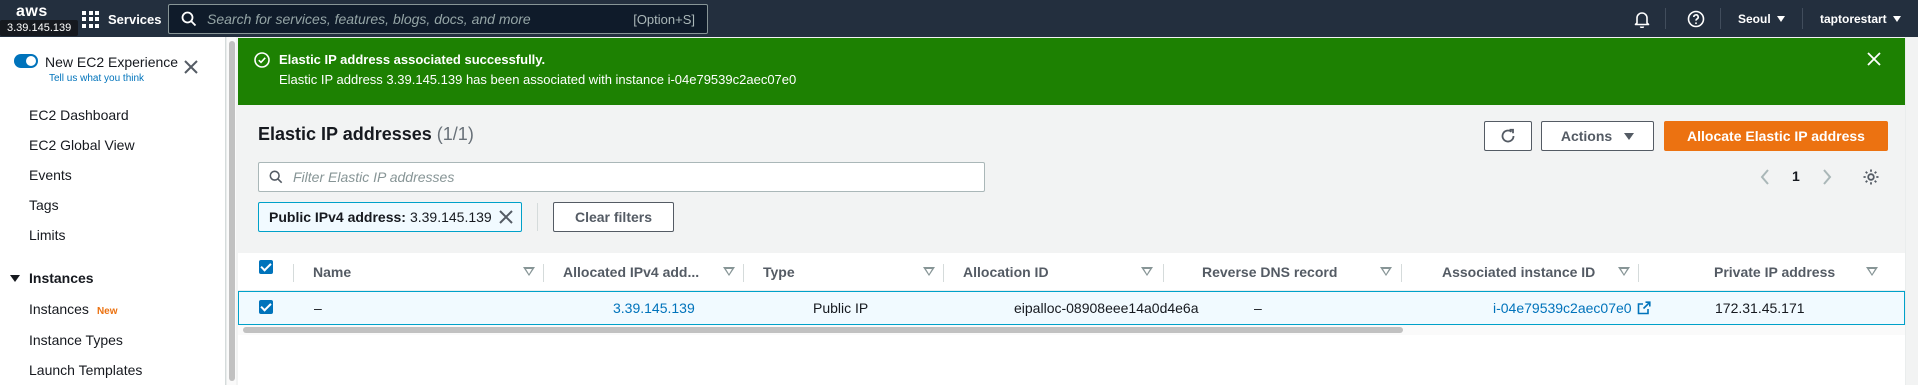  Describe the element at coordinates (82, 145) in the screenshot. I see `sidebar-item-ec2-global-view: EC2 Global View` at that location.